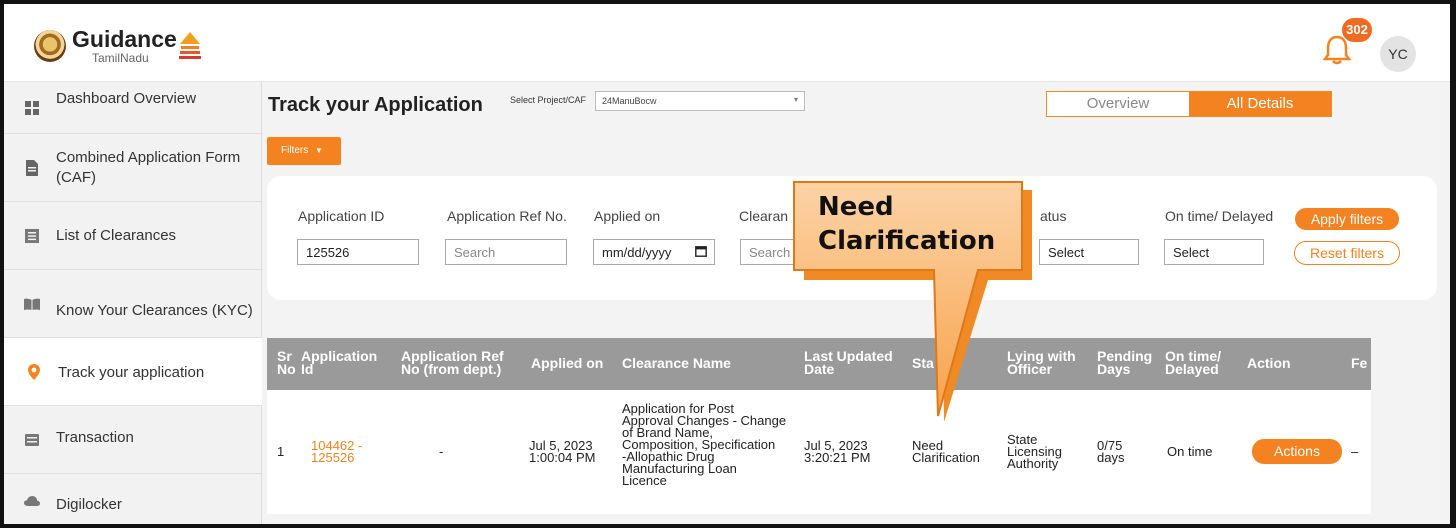  Describe the element at coordinates (1297, 451) in the screenshot. I see `actions-button: Actions` at that location.